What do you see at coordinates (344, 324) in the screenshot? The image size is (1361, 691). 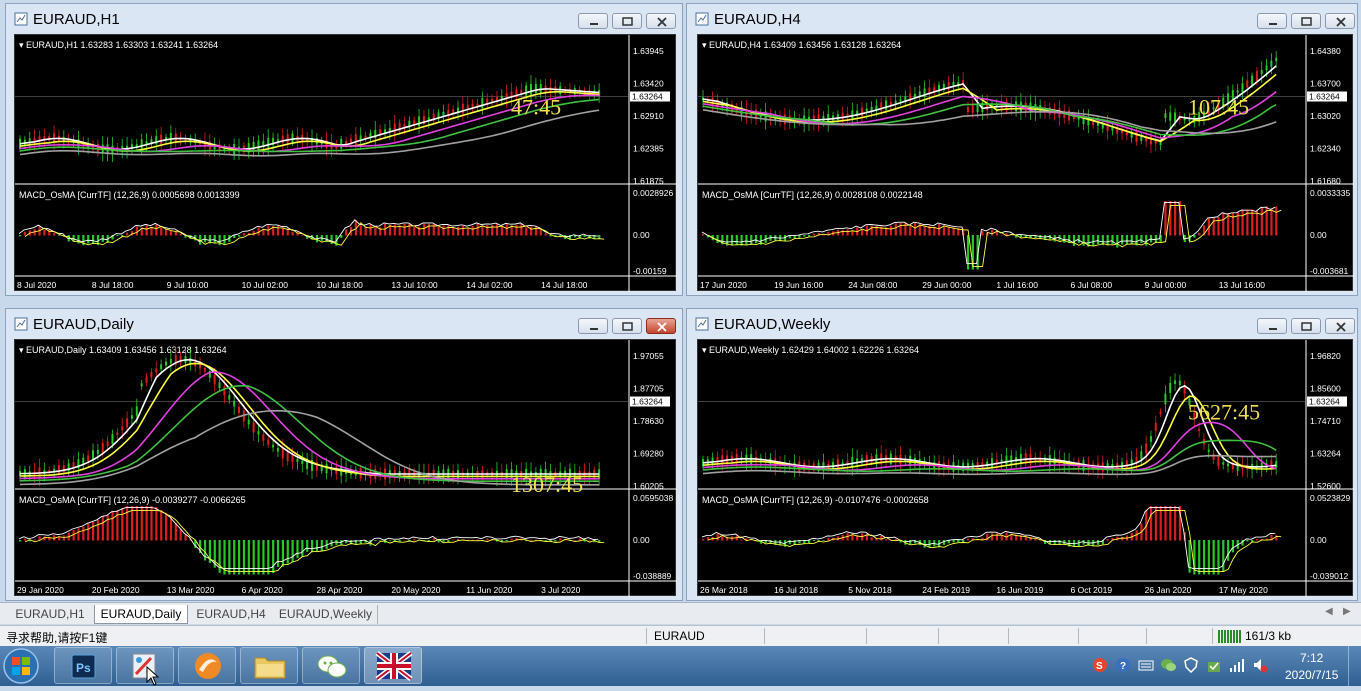 I see `window-title-bar: EURAUD,Daily` at bounding box center [344, 324].